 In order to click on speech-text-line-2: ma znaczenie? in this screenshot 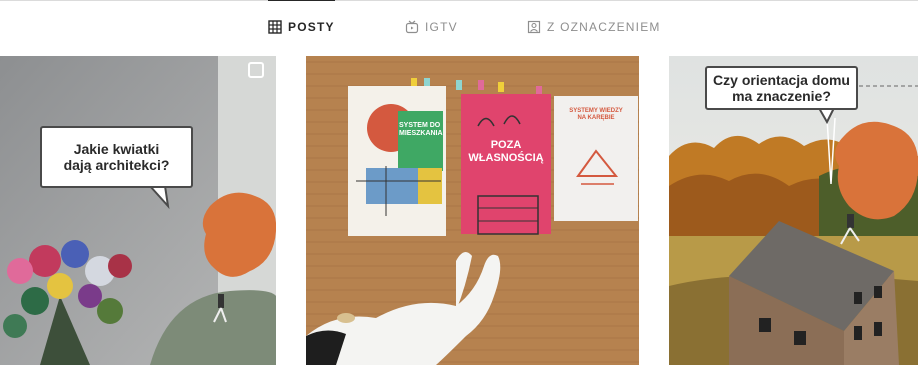, I will do `click(781, 96)`.